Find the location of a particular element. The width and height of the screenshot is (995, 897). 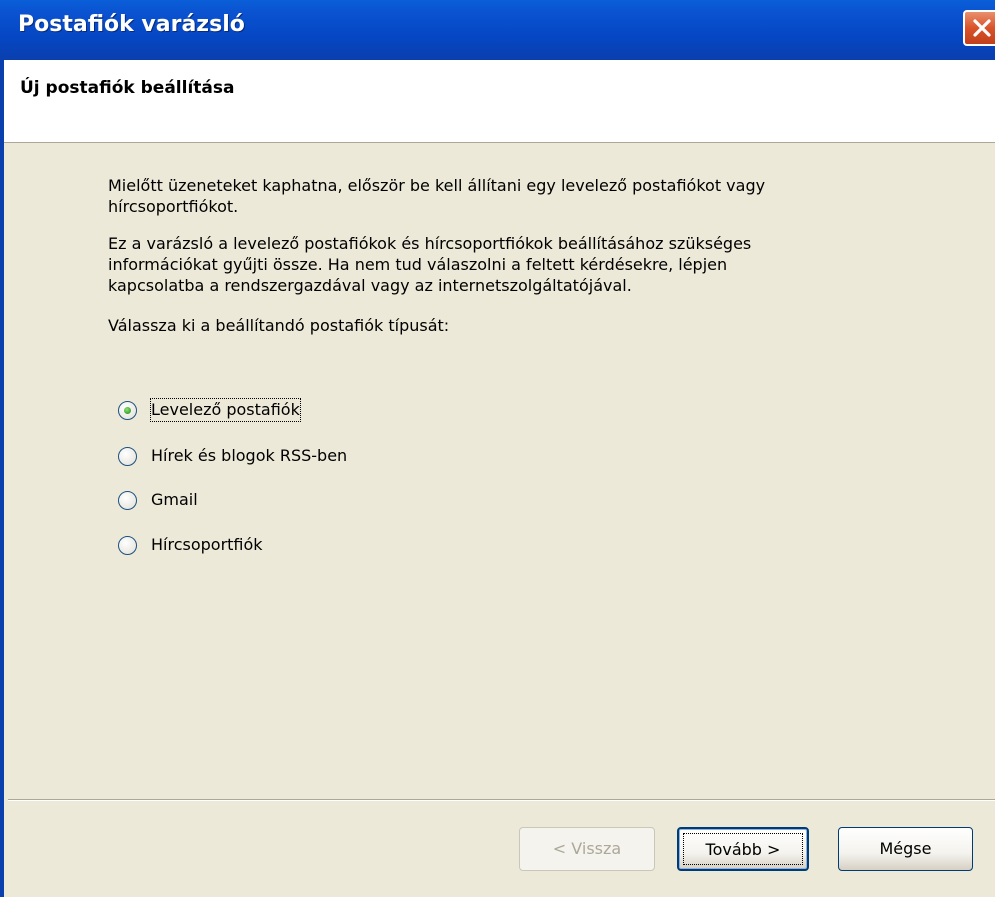

radio-button-selected is located at coordinates (127, 410).